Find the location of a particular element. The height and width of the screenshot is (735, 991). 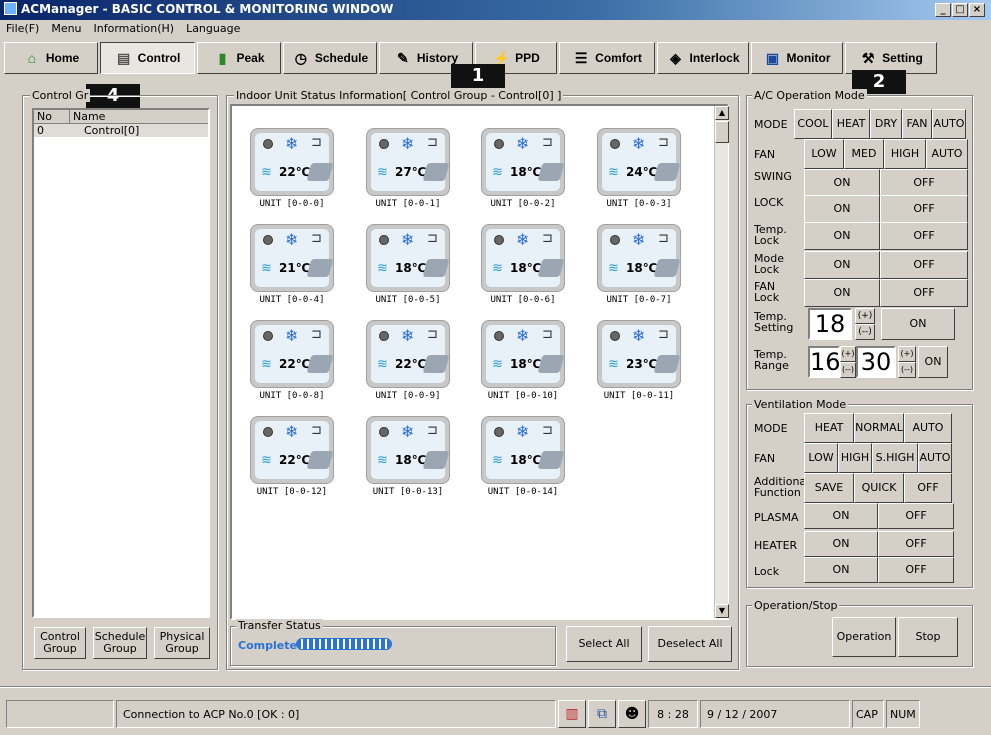

indoor-unit-card: ❄ ⊐ ≋ 24℃ is located at coordinates (639, 162).